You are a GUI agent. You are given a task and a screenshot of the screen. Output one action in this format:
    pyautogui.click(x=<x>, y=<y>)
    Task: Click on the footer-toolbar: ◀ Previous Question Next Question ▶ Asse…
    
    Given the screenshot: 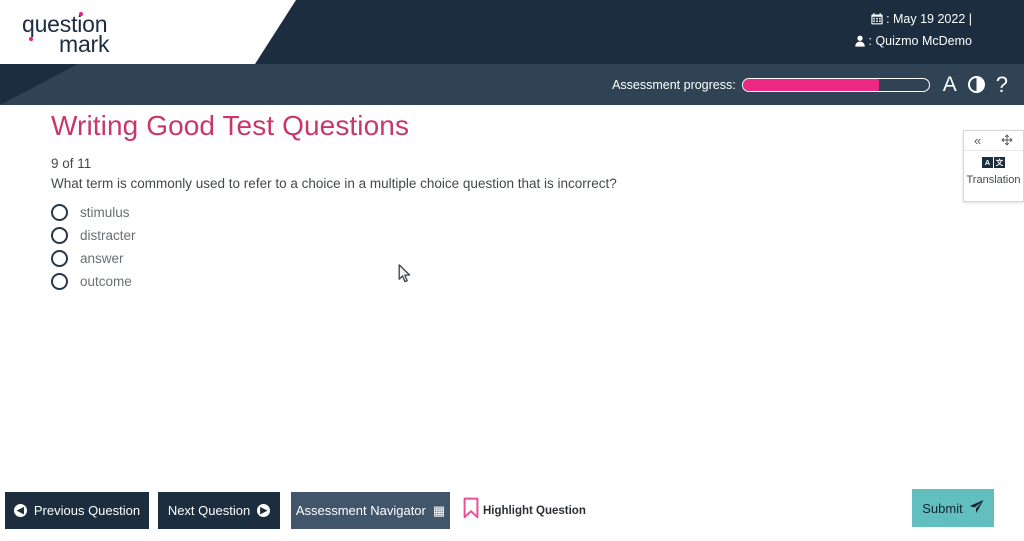 What is the action you would take?
    pyautogui.click(x=512, y=511)
    